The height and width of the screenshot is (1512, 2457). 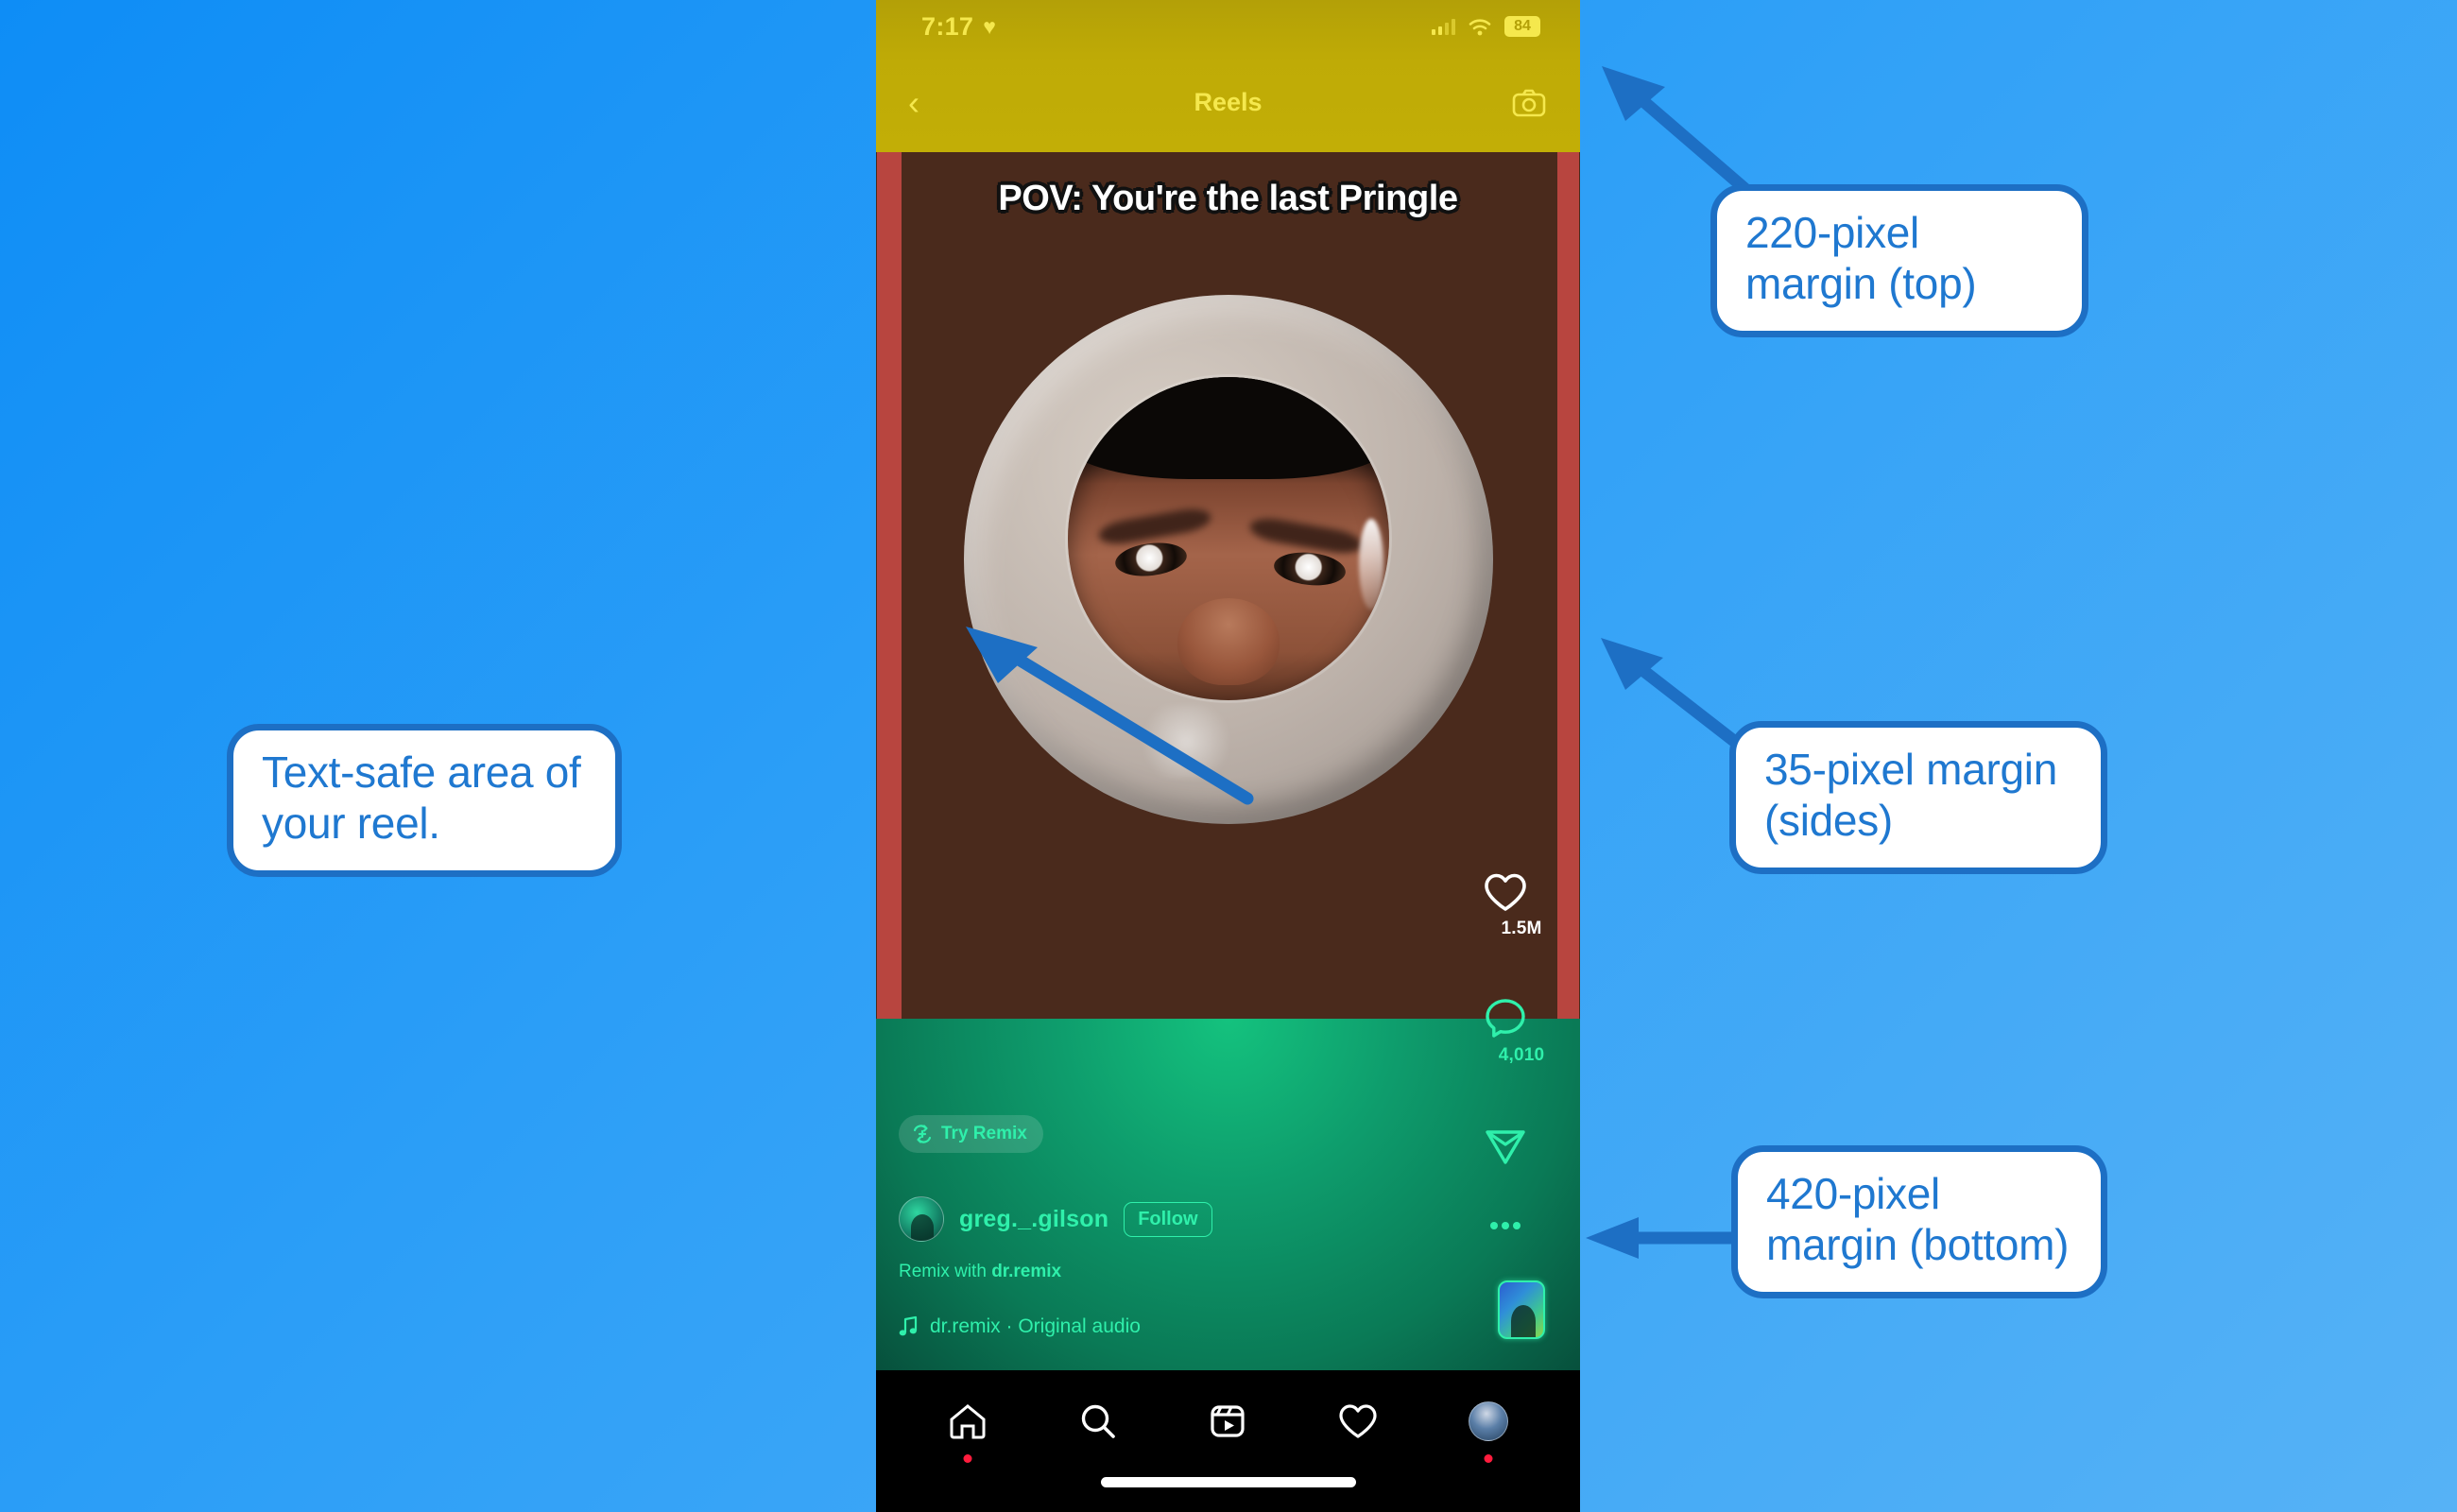 I want to click on home-indicator, so click(x=1228, y=1482).